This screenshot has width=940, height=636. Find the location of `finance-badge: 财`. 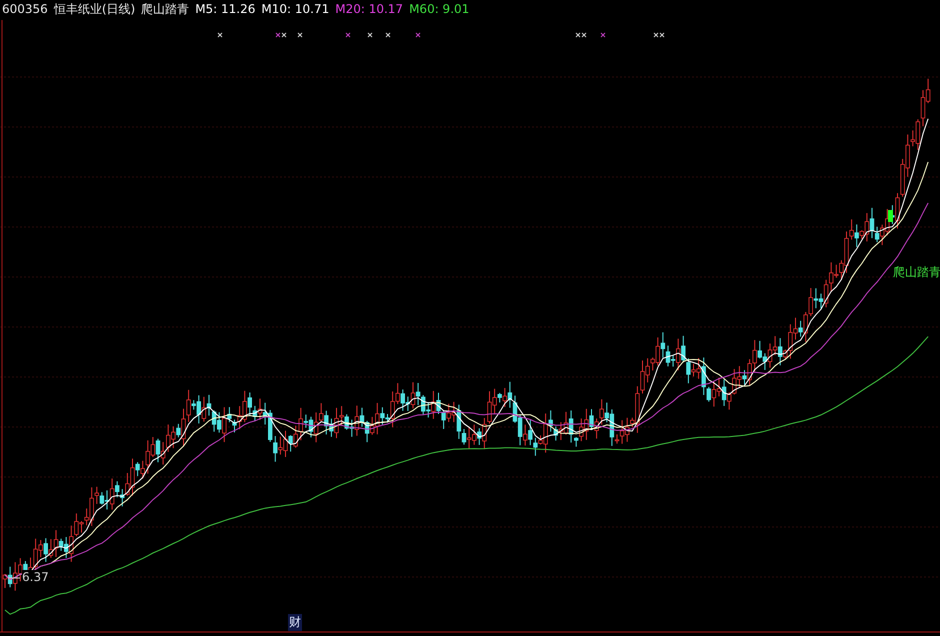

finance-badge: 财 is located at coordinates (295, 622).